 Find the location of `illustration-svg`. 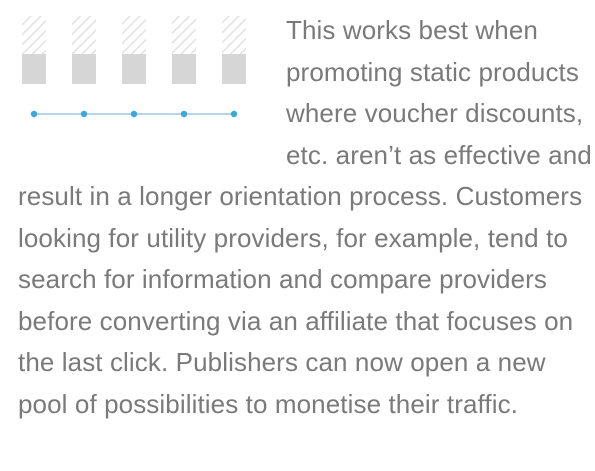

illustration-svg is located at coordinates (134, 67).